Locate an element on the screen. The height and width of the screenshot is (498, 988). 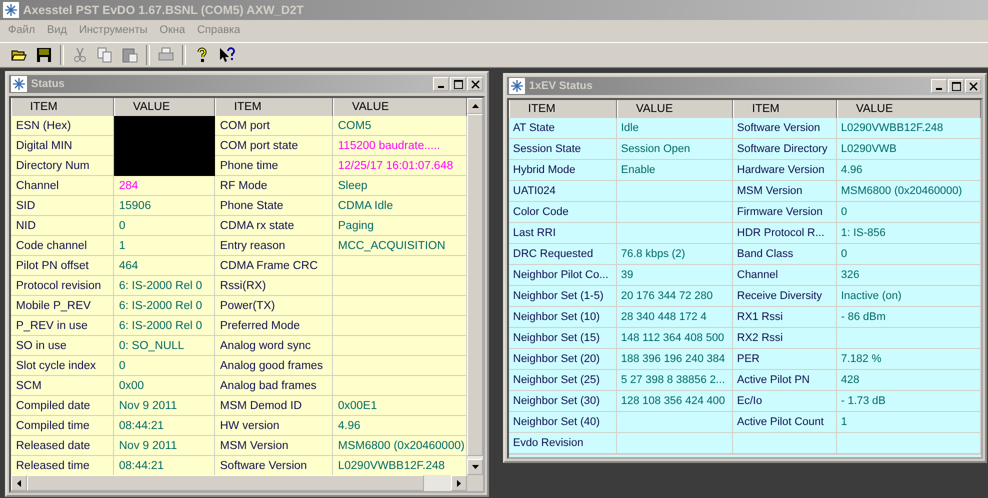
item-cell: Ec/Io is located at coordinates (785, 401).